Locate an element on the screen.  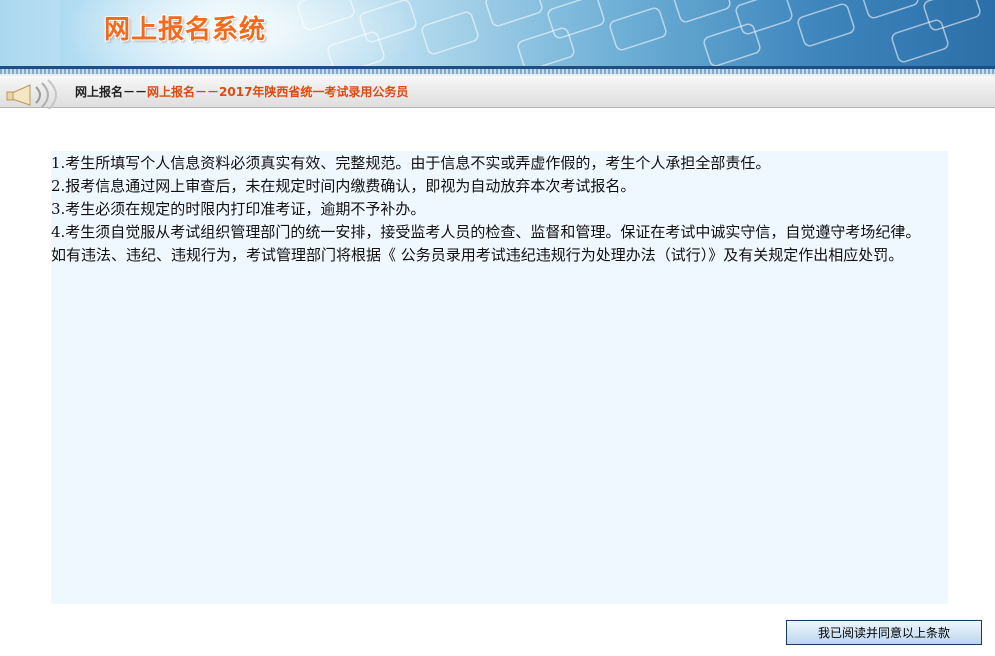
terms-item: 2.报考信息通过网上审查后，未在规定时间内缴费确认，即视为自动放弃本次考试报名。 is located at coordinates (343, 186).